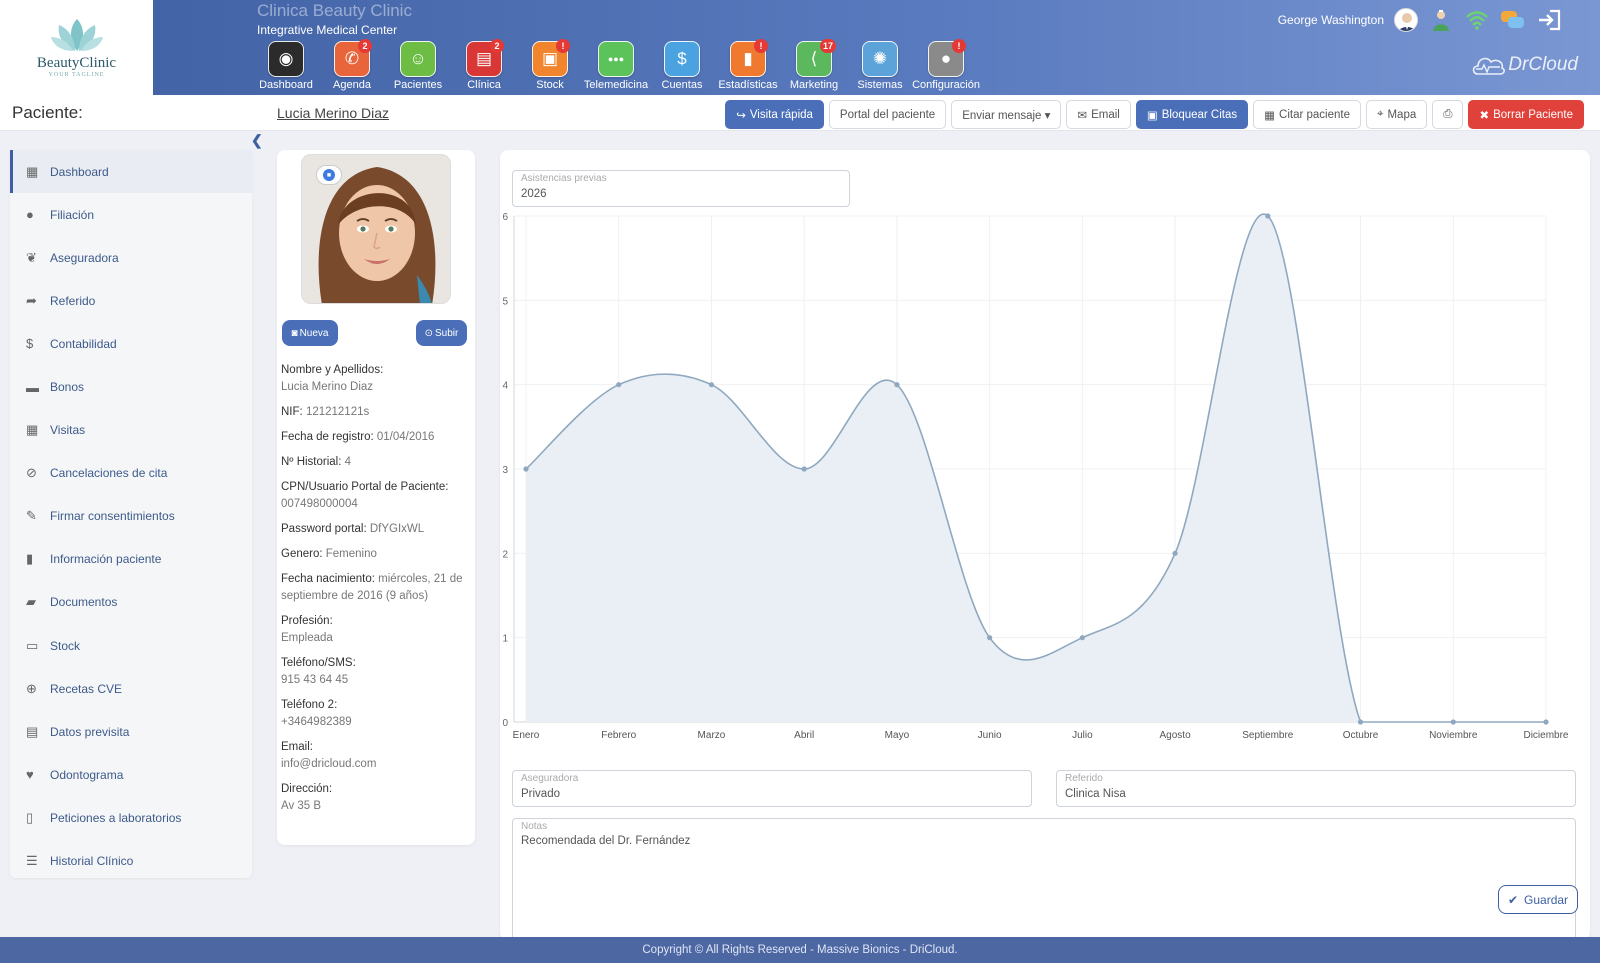  Describe the element at coordinates (550, 85) in the screenshot. I see `nav-label: Stock` at that location.